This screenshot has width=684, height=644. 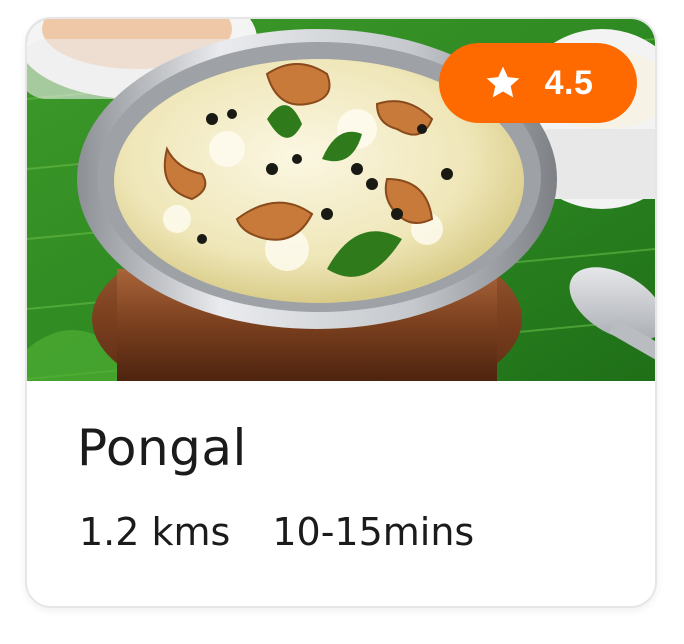 I want to click on delivery-time-text: 10-15mins, so click(x=373, y=532).